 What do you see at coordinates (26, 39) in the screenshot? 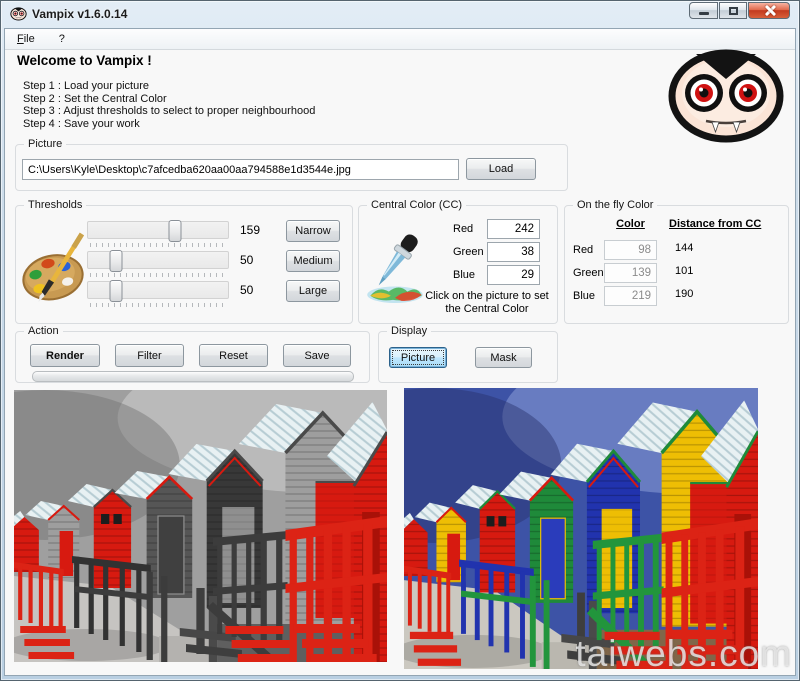
I see `menu-file: File` at bounding box center [26, 39].